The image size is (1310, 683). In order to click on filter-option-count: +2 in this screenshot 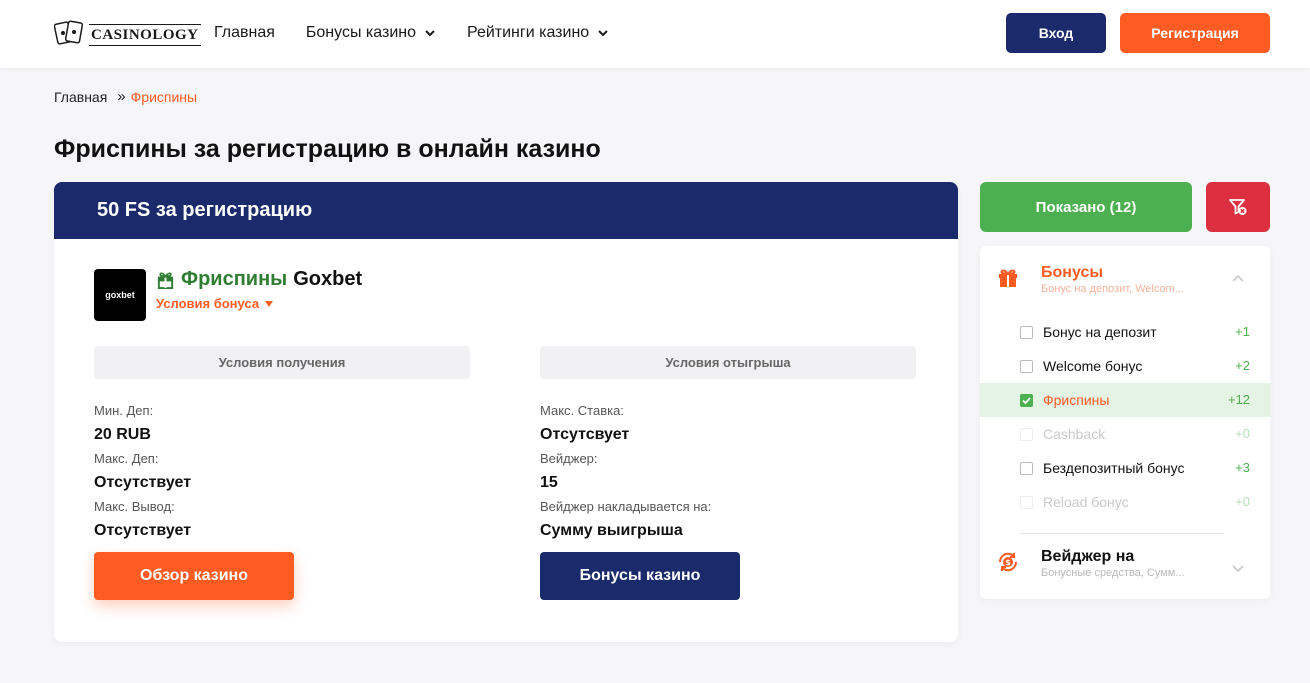, I will do `click(1242, 365)`.